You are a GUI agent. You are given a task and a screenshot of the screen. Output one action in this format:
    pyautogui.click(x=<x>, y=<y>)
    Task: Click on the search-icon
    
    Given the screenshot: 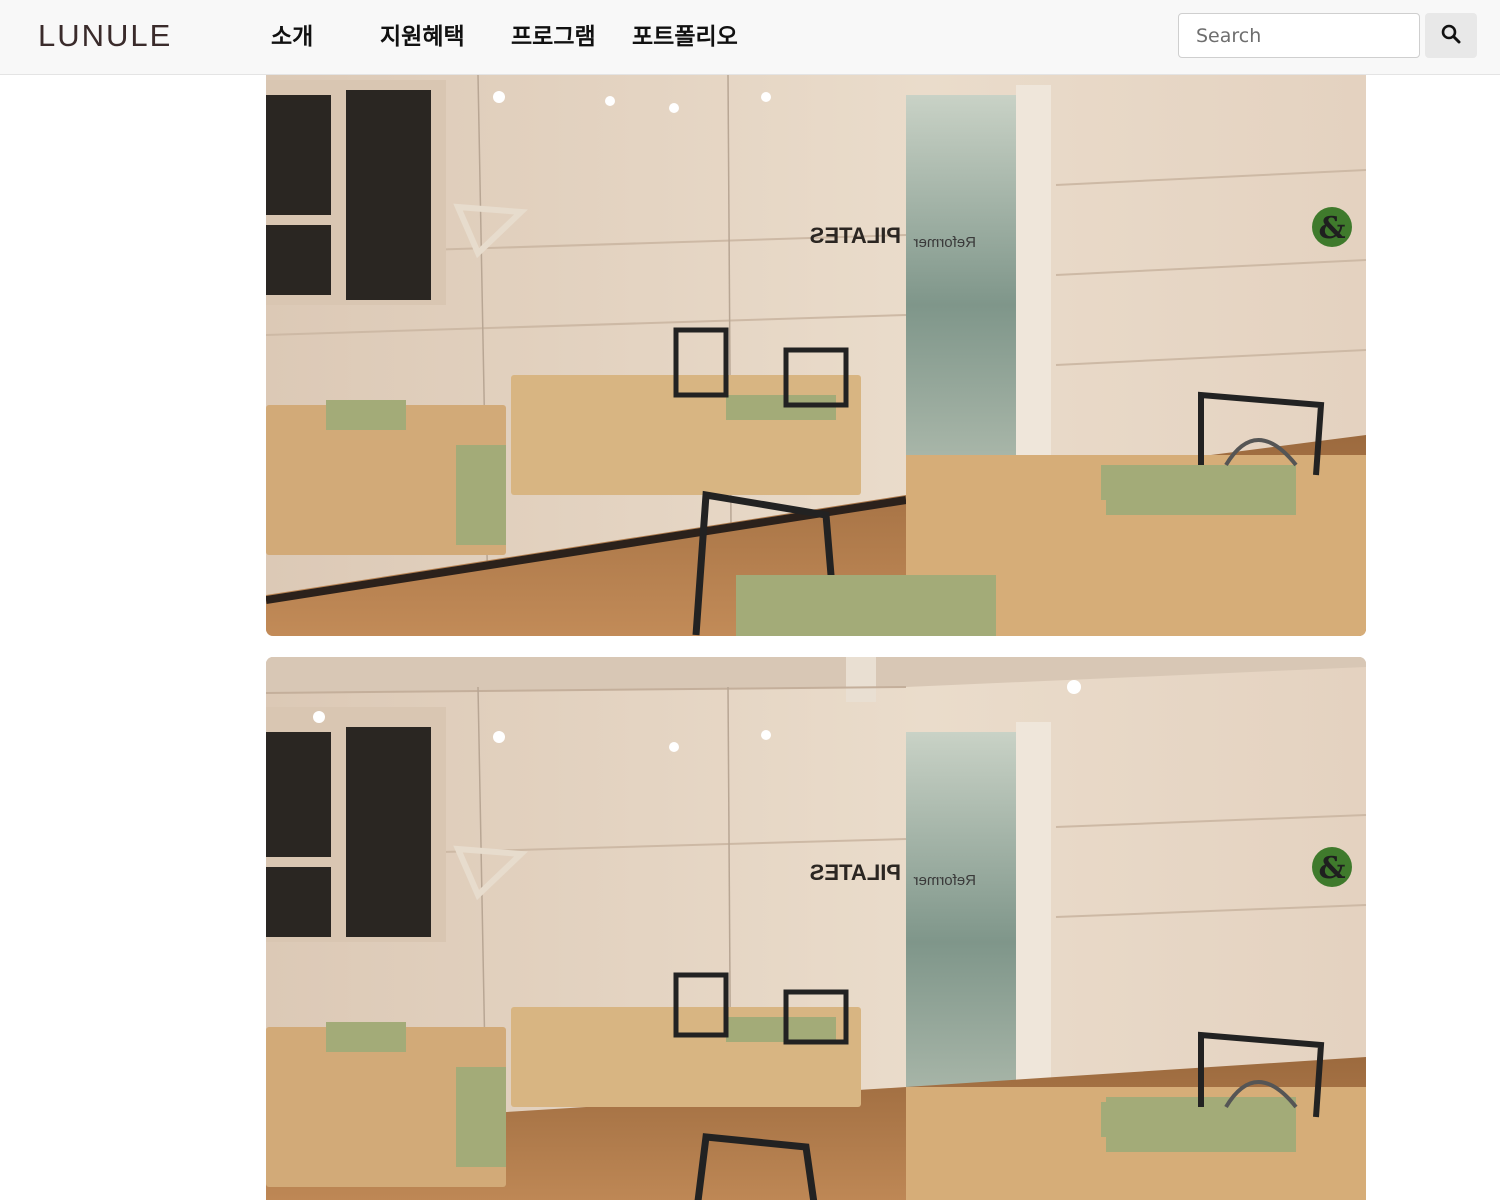 What is the action you would take?
    pyautogui.click(x=1451, y=35)
    